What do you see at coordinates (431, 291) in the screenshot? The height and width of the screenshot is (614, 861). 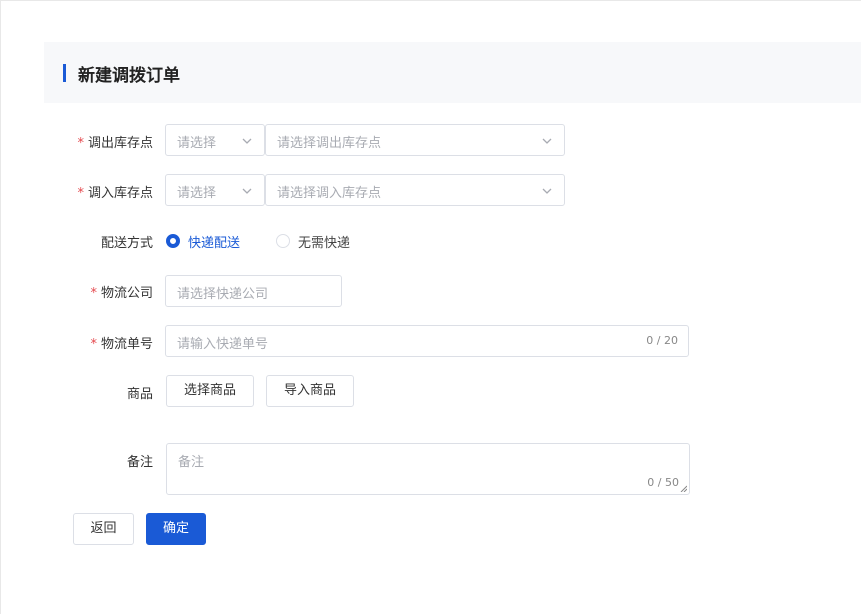 I see `form-row-logistics-company: * 物流公司 请选择快递公司` at bounding box center [431, 291].